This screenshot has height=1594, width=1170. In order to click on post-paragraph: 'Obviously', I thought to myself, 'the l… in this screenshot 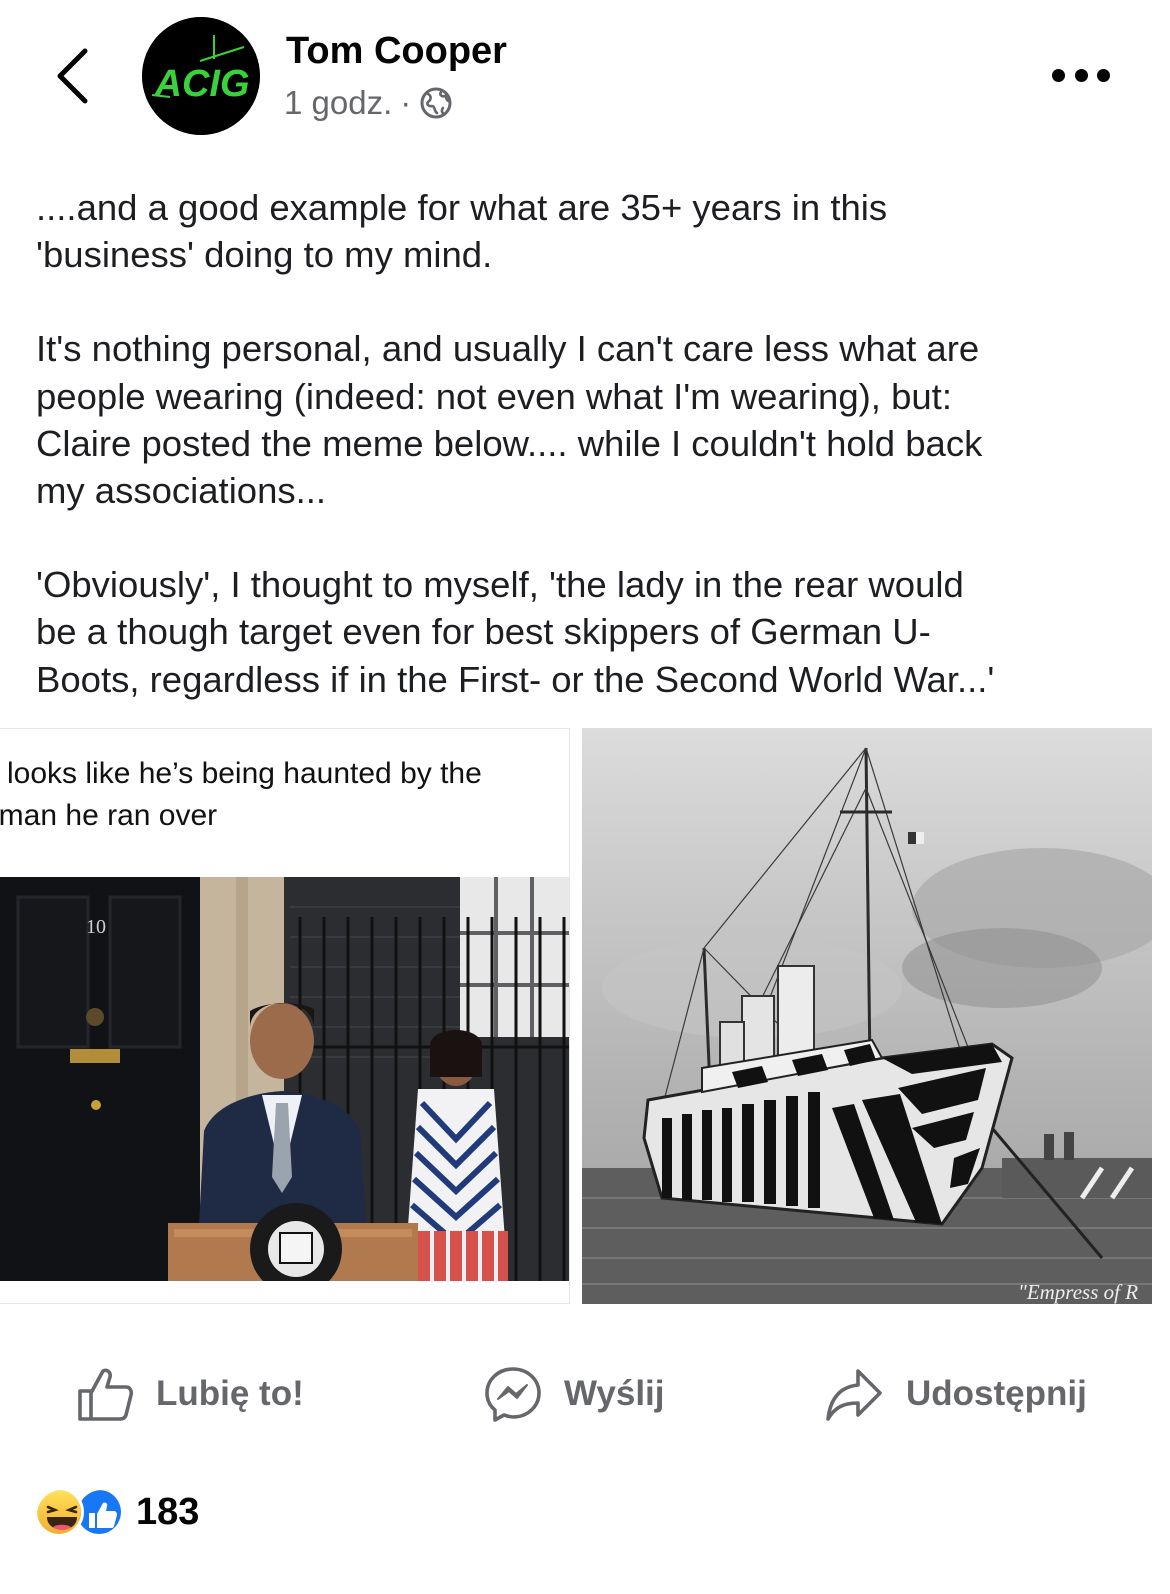, I will do `click(515, 632)`.